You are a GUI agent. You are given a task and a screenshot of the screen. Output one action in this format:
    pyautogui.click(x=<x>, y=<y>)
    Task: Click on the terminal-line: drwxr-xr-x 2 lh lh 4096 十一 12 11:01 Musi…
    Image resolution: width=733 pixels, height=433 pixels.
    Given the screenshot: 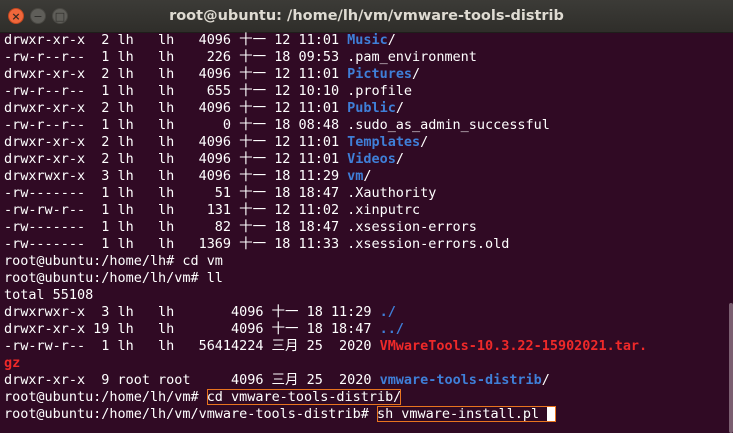 What is the action you would take?
    pyautogui.click(x=368, y=40)
    